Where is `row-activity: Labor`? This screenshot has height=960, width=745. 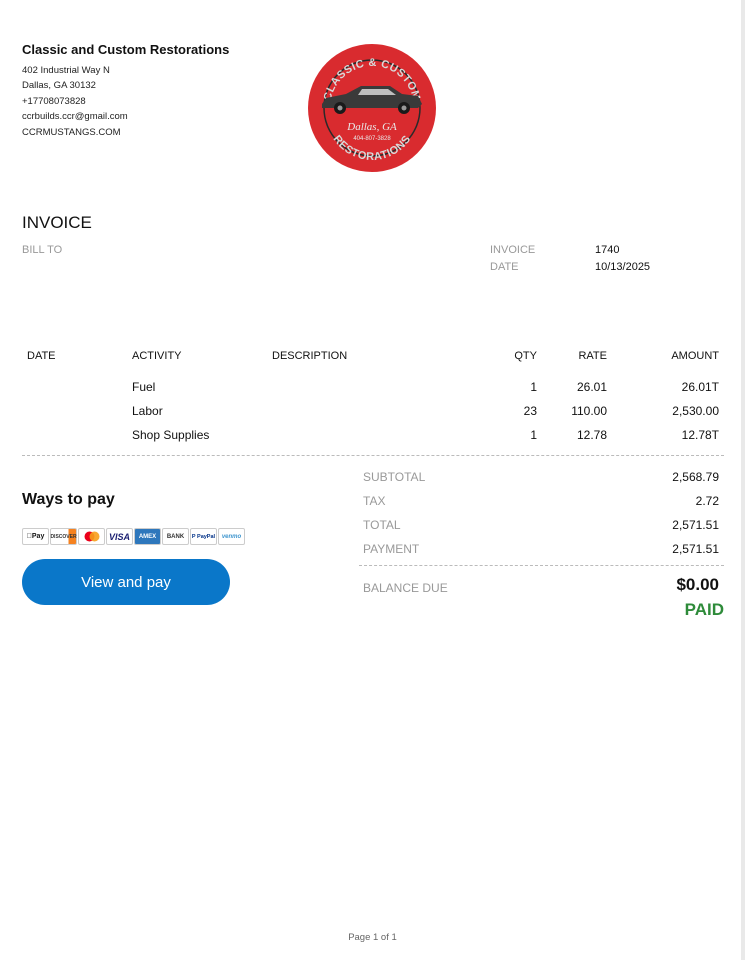 row-activity: Labor is located at coordinates (147, 411).